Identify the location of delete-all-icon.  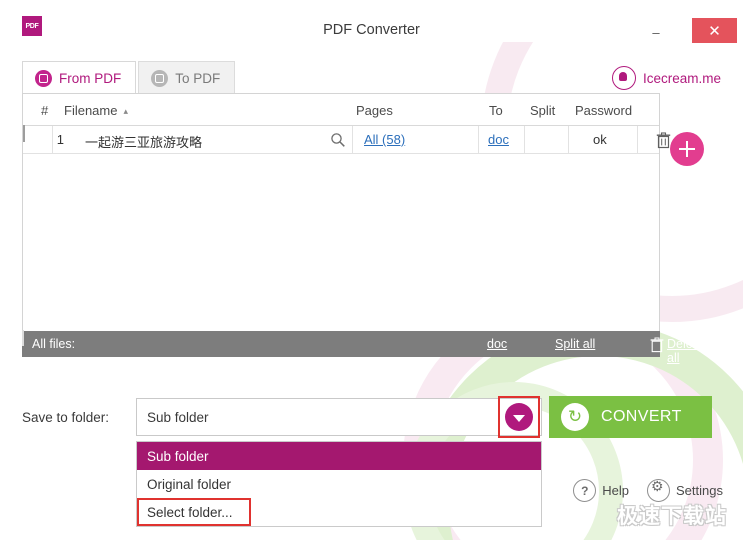
(657, 345).